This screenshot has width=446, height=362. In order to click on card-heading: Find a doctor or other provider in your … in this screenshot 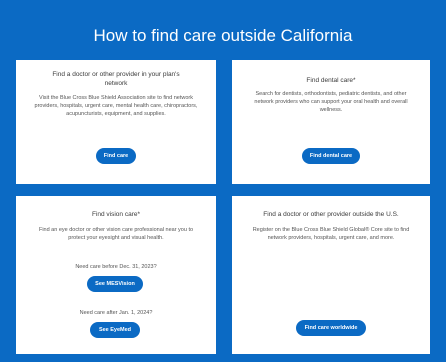, I will do `click(116, 79)`.